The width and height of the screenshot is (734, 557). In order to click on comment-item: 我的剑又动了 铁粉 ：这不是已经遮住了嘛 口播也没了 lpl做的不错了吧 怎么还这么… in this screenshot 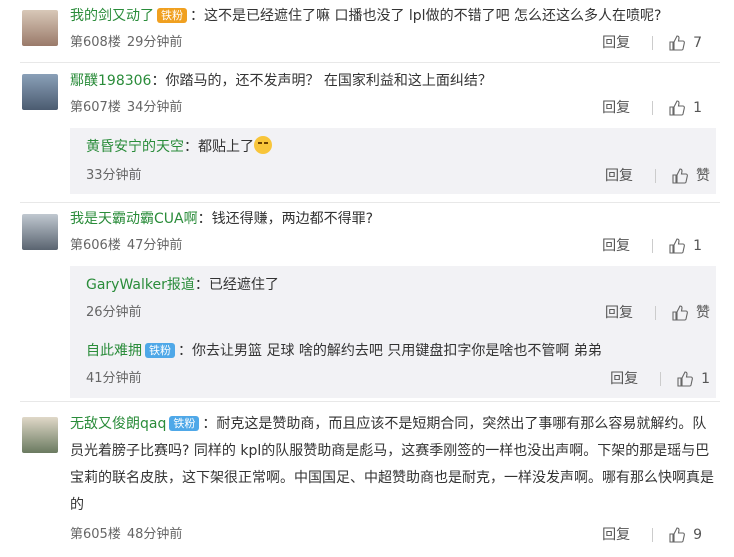, I will do `click(367, 31)`.